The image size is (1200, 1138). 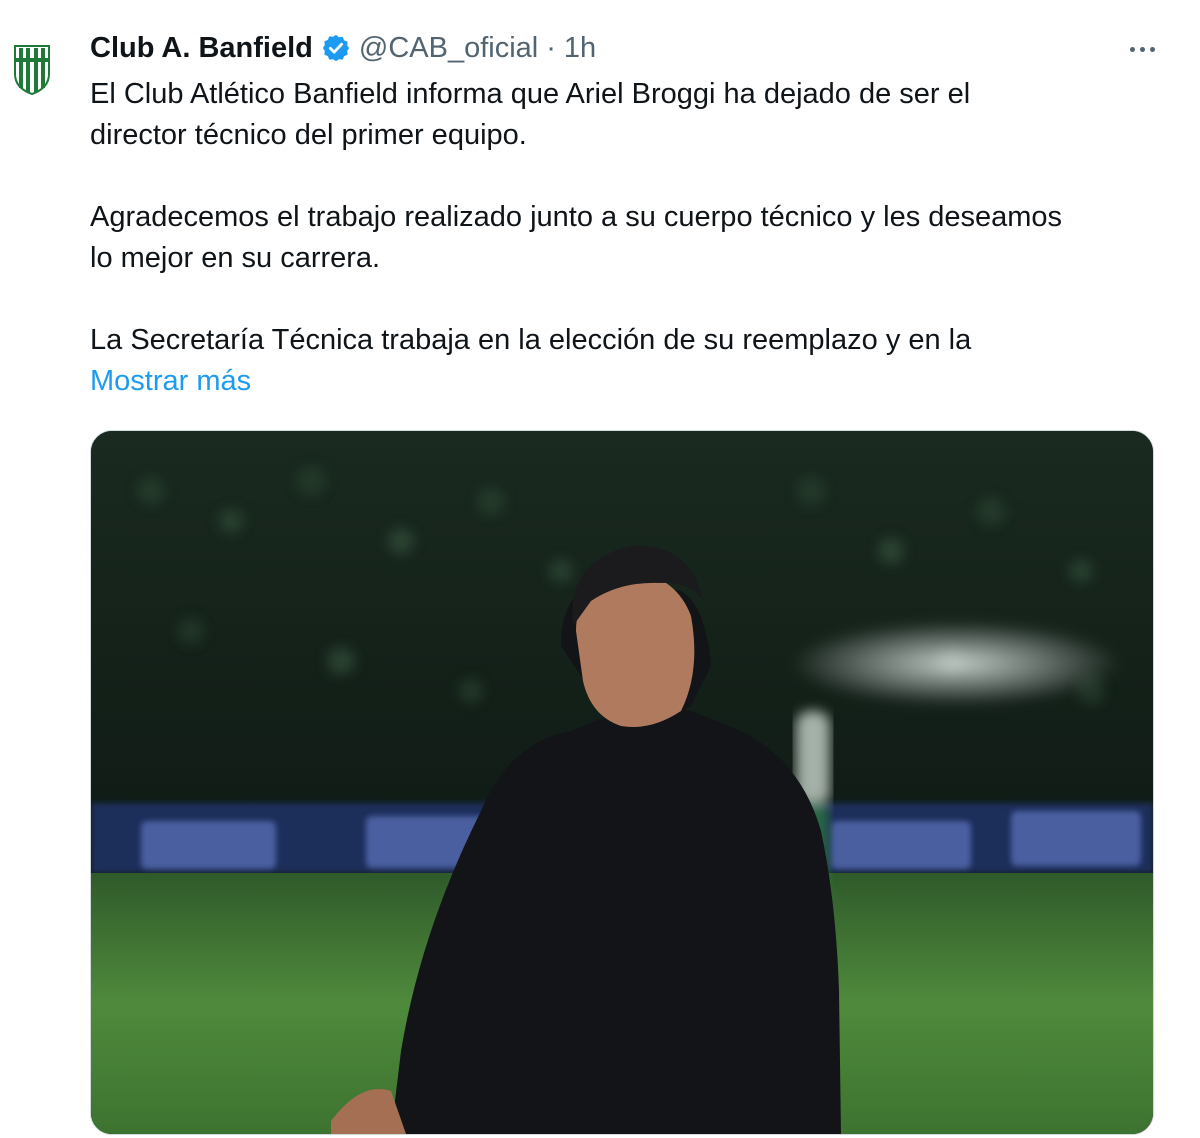 What do you see at coordinates (170, 381) in the screenshot?
I see `show-more-link: Mostrar más` at bounding box center [170, 381].